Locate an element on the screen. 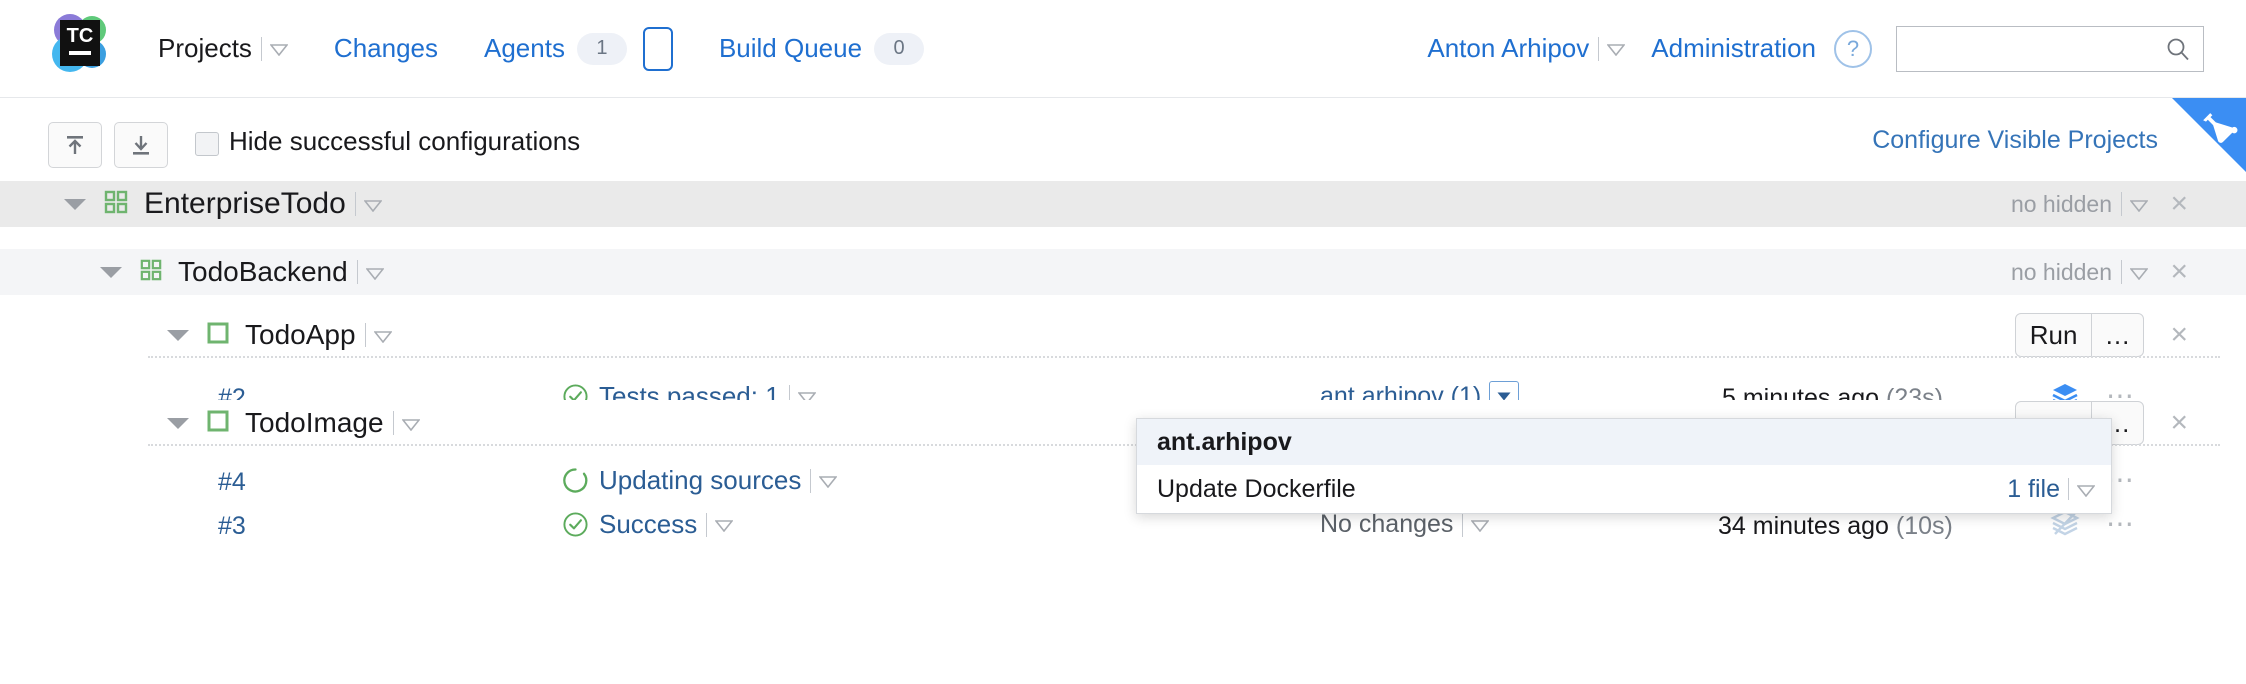  nav-agents-label: Agents is located at coordinates (524, 48).